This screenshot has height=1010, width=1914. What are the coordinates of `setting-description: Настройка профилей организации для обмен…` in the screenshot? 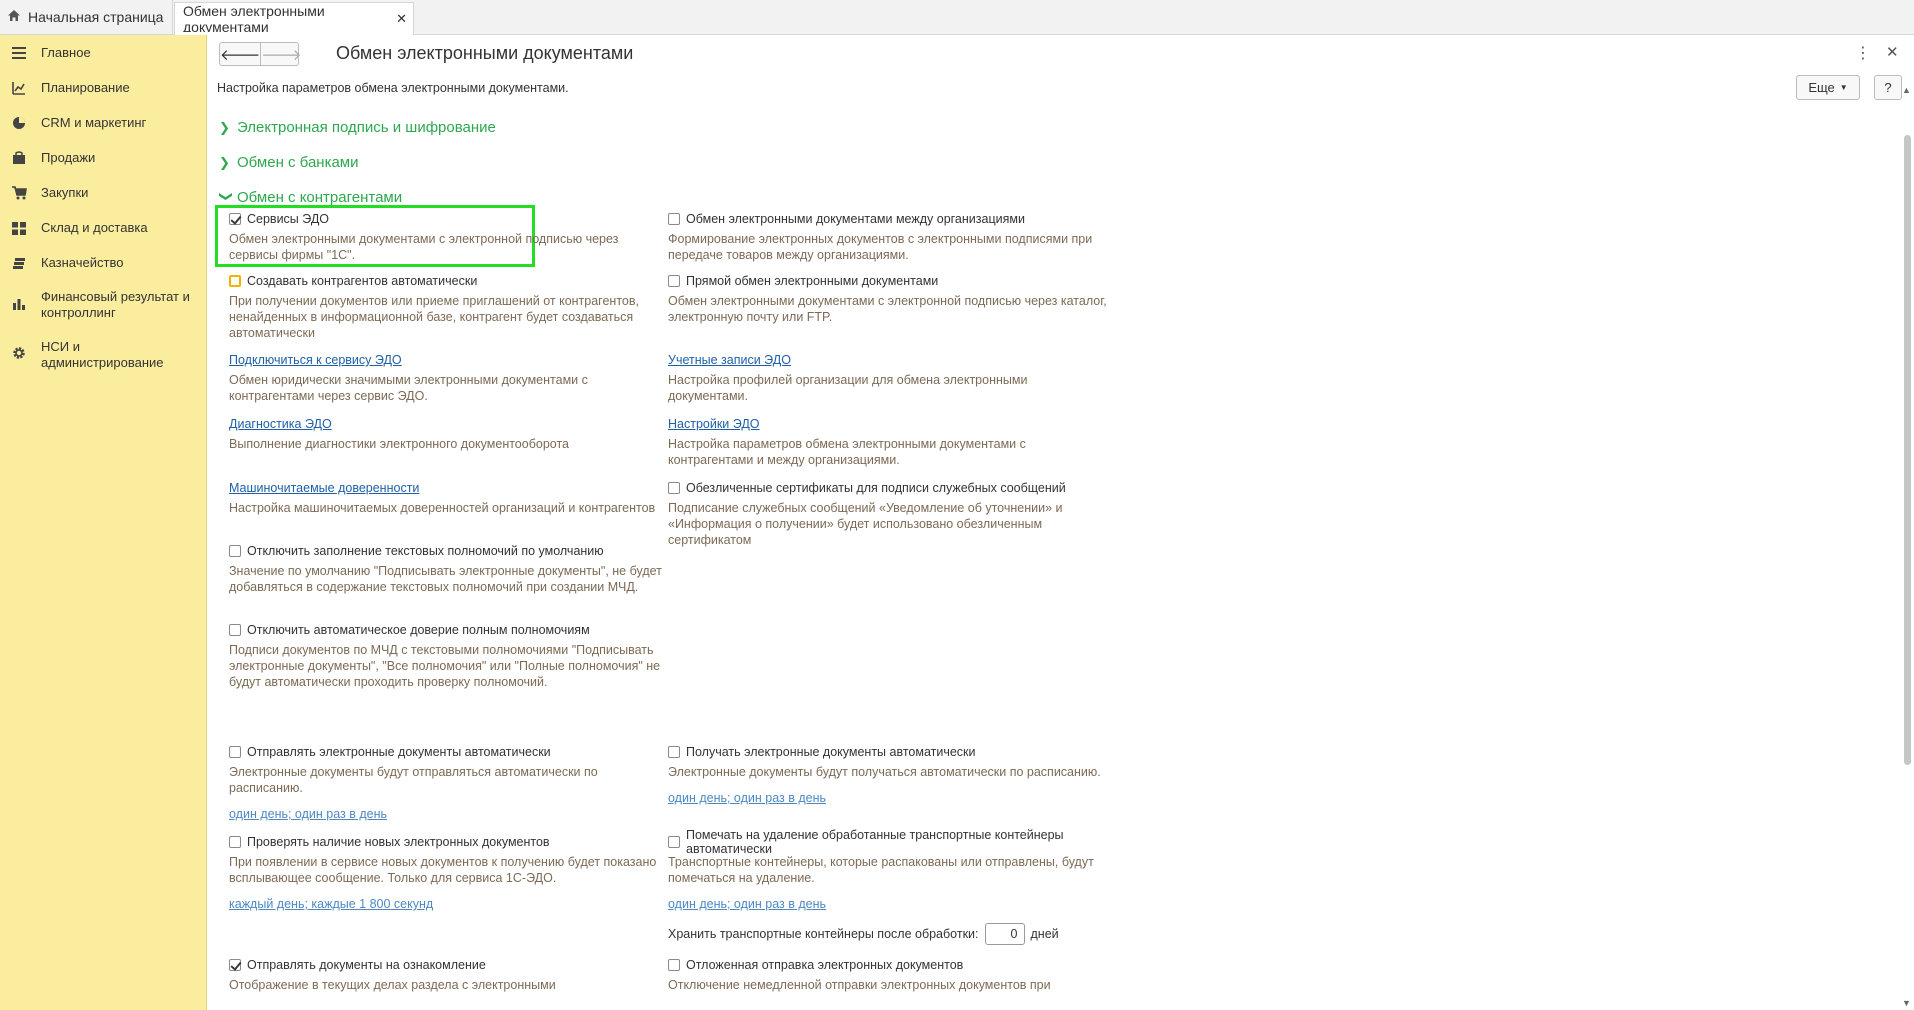 It's located at (848, 388).